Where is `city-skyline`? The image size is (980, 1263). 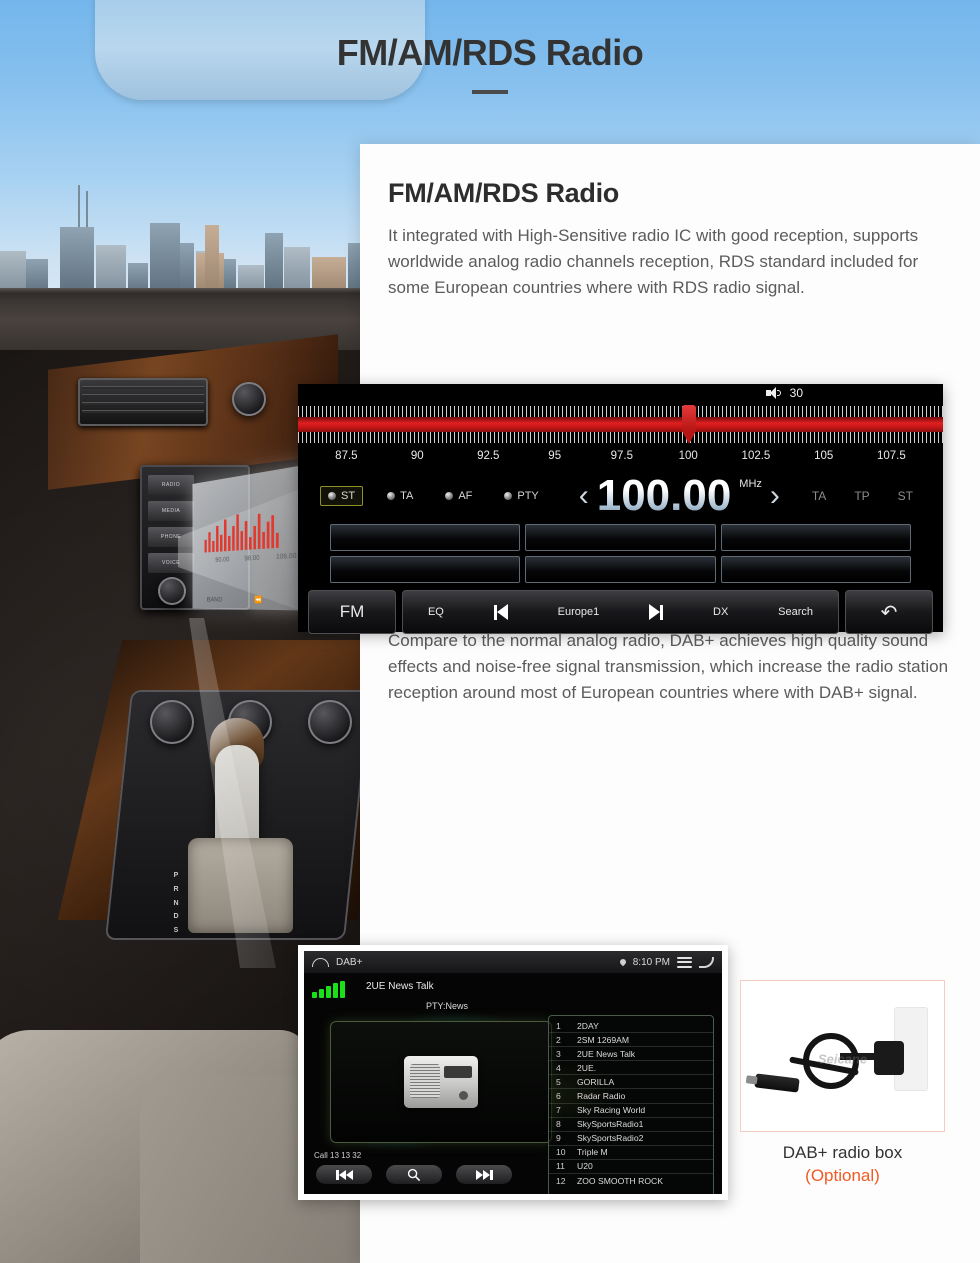 city-skyline is located at coordinates (200, 235).